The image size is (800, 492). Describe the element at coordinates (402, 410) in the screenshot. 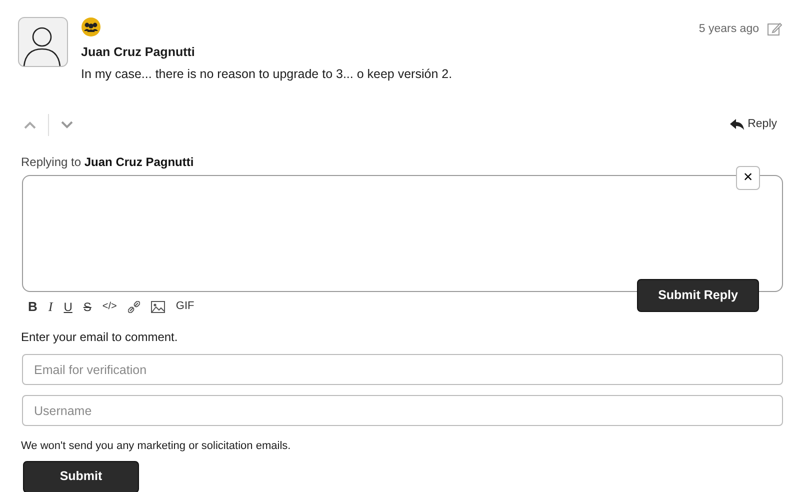

I see `username-field: Username` at that location.